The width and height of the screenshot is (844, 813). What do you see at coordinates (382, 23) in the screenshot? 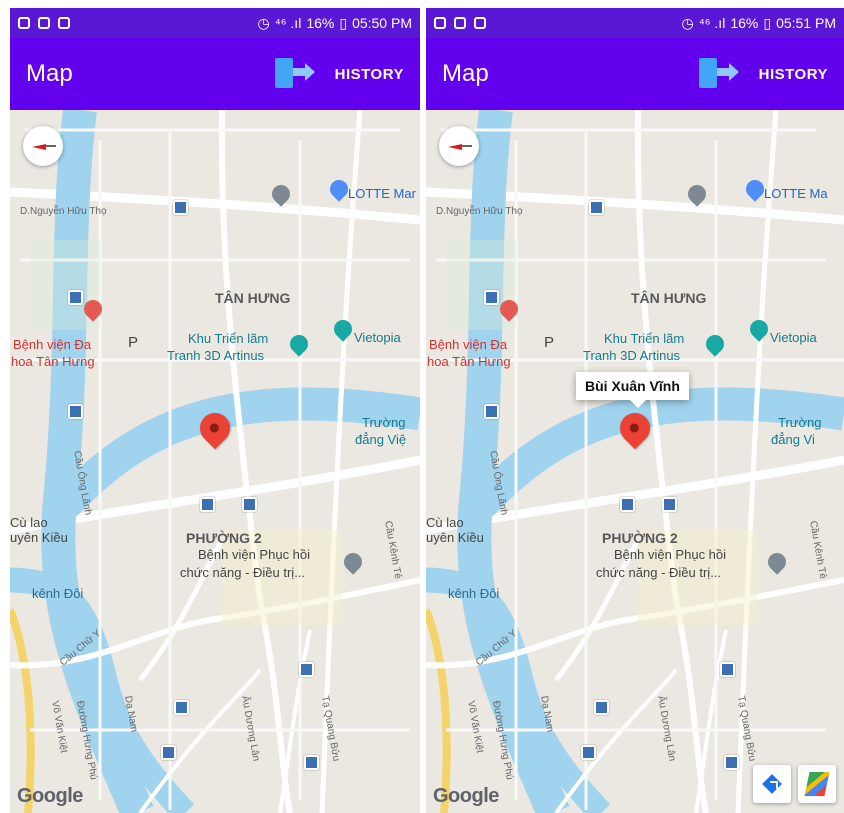
I see `status-time: 05:50 PM` at bounding box center [382, 23].